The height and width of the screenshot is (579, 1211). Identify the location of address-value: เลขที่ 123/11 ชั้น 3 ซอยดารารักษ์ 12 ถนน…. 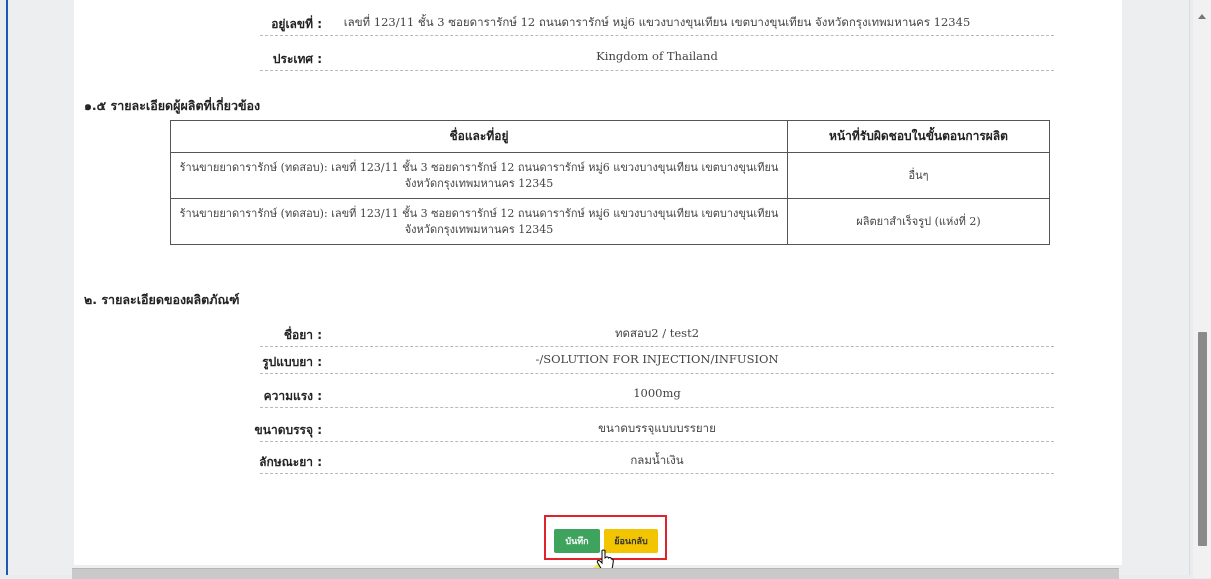
(657, 22).